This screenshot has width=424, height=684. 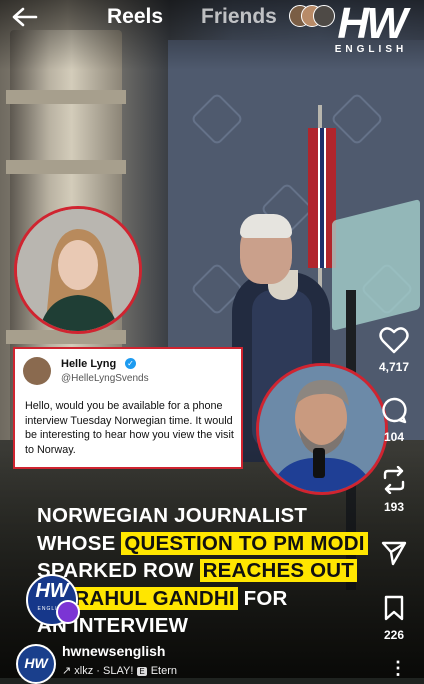 I want to click on bookmark-icon, so click(x=394, y=608).